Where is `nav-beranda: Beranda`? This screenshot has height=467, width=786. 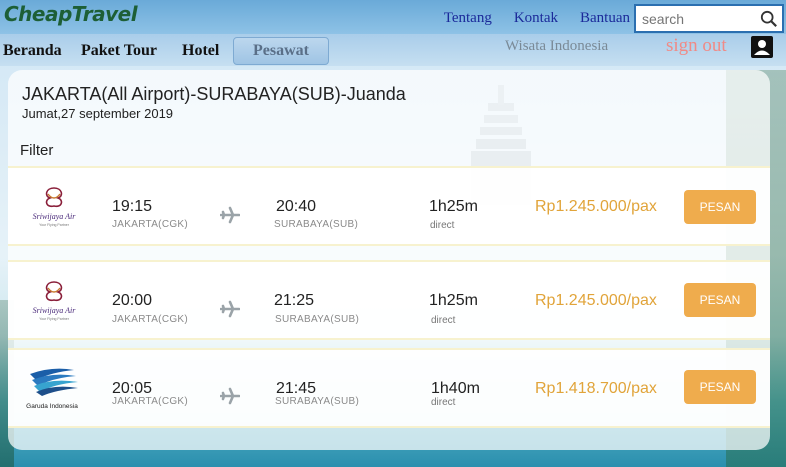
nav-beranda: Beranda is located at coordinates (32, 51).